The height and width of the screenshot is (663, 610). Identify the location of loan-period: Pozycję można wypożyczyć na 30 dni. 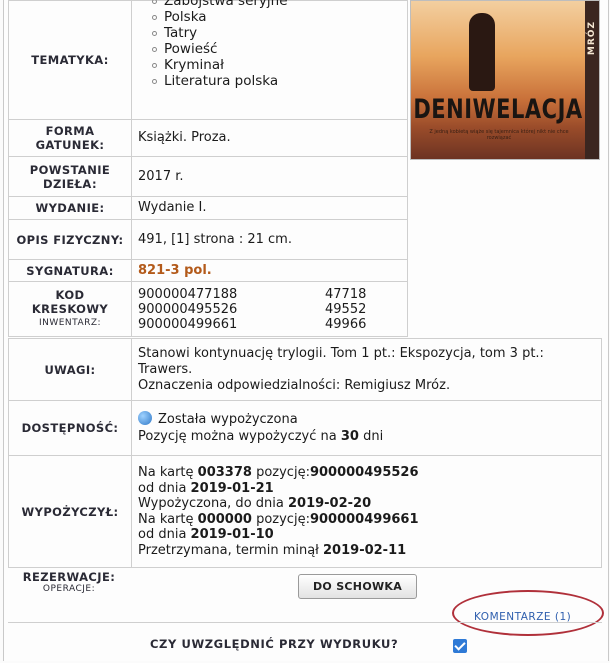
(261, 436).